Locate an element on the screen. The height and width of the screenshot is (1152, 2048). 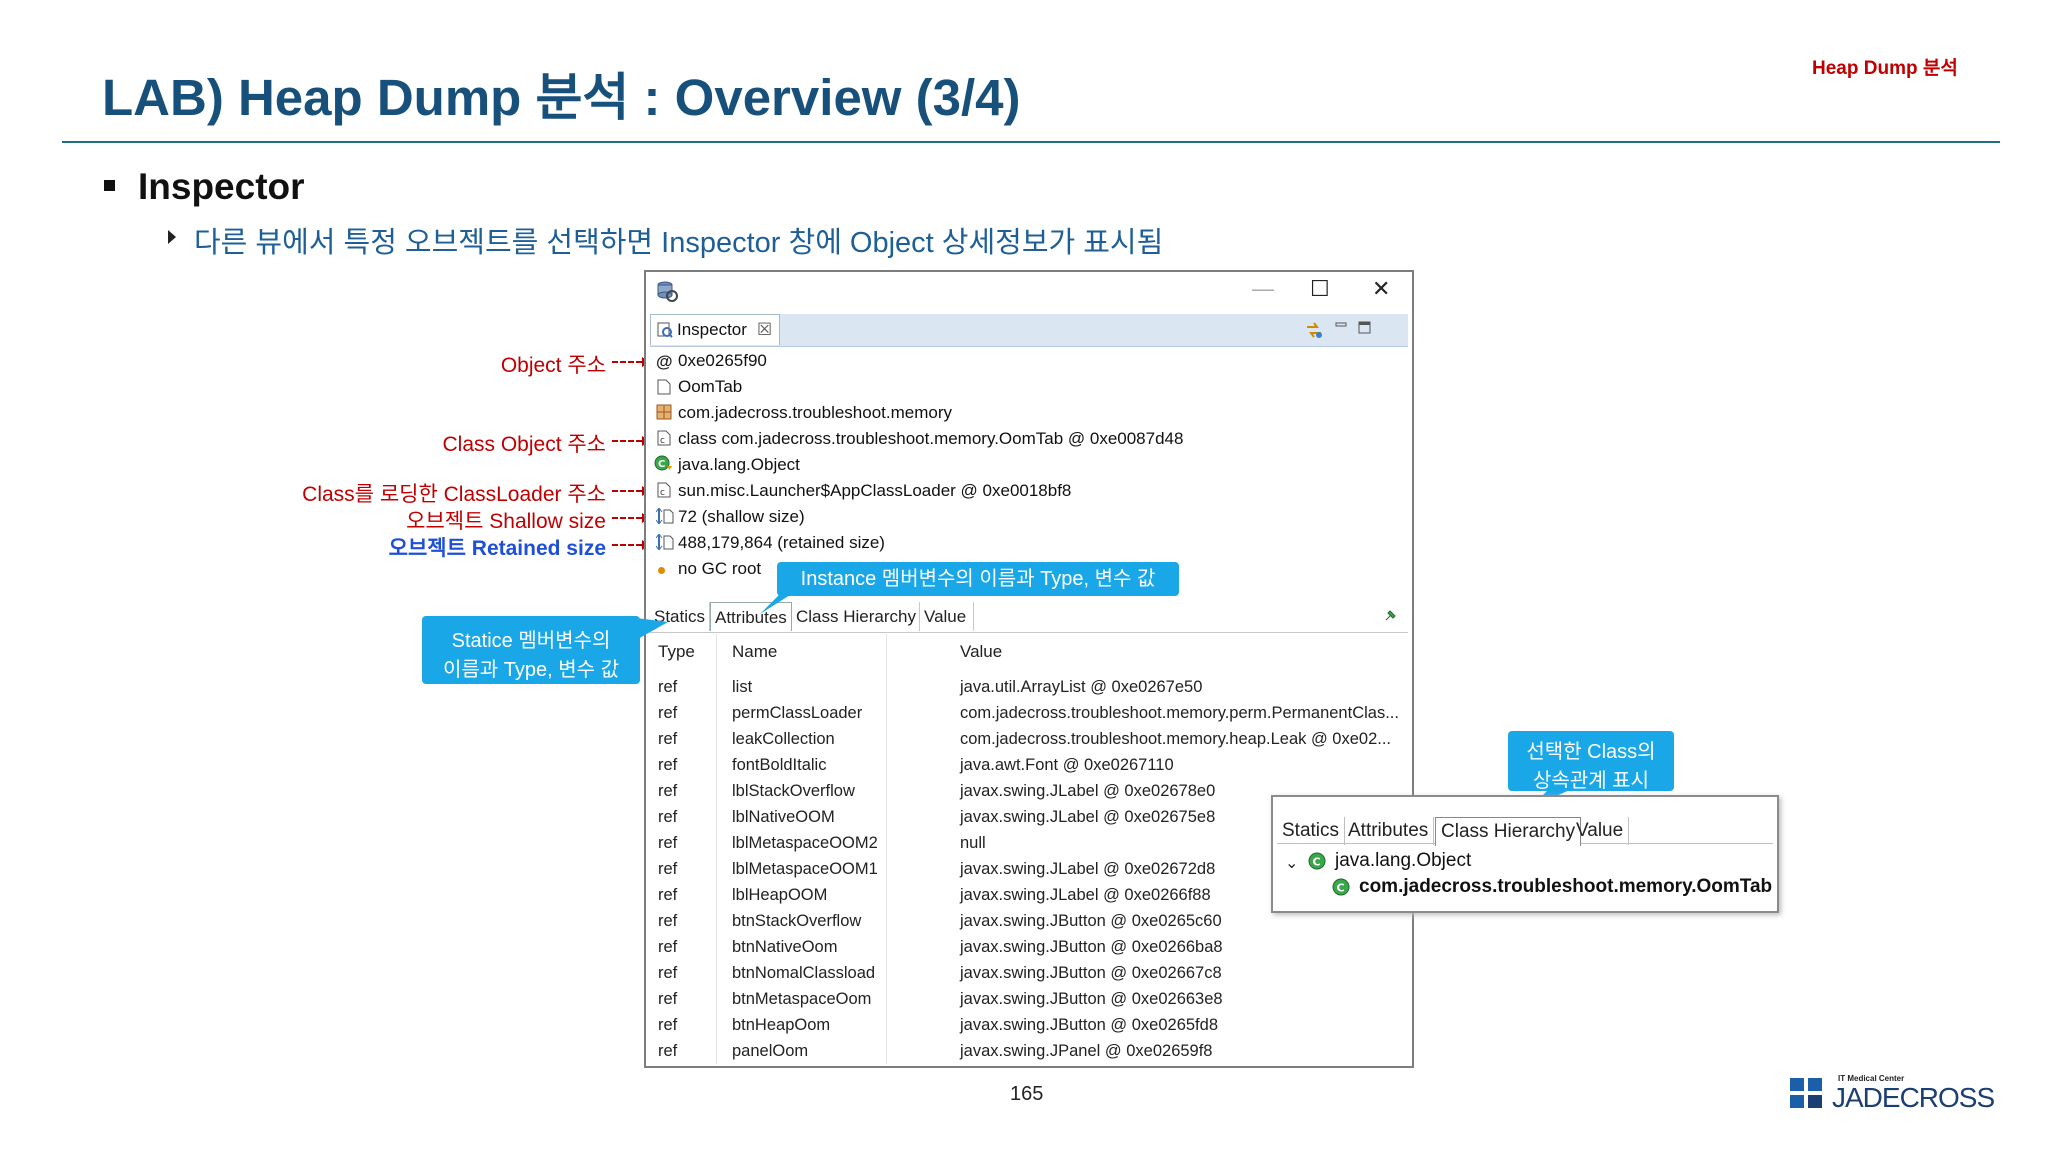
callout-statics: Statice 멤버변수의 이름과 Type, 변수 값 is located at coordinates (531, 650).